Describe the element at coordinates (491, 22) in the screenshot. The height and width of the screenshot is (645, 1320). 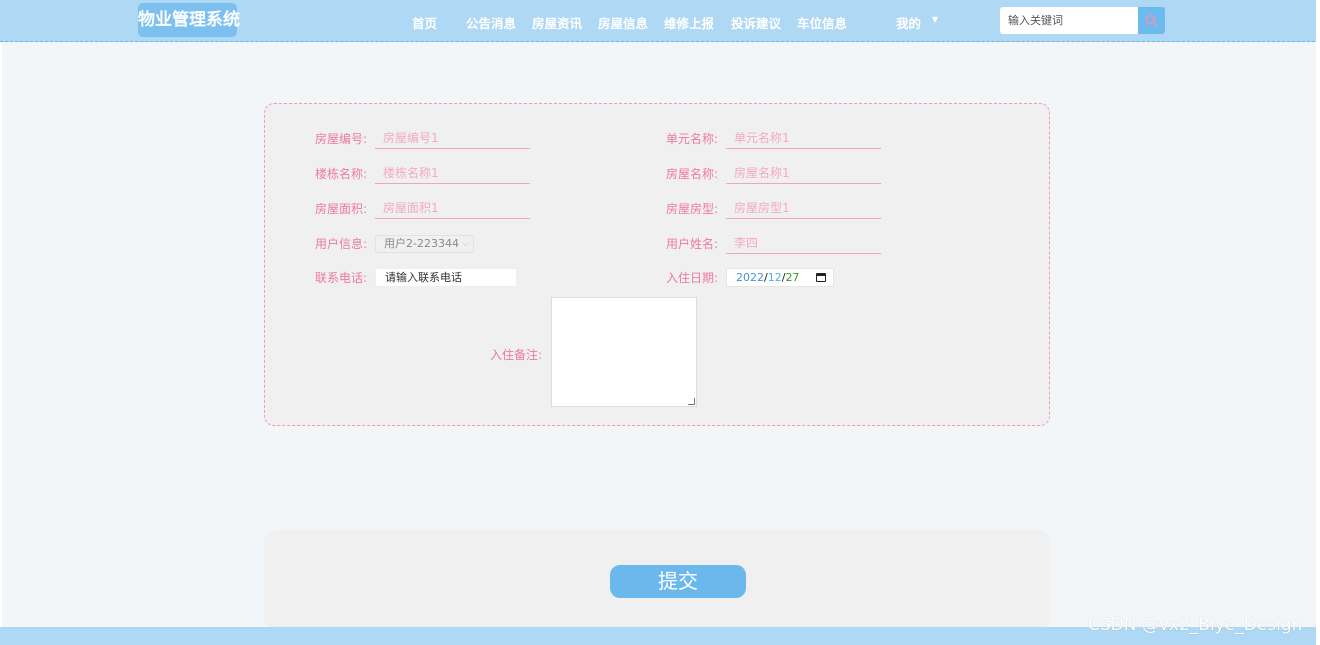
I see `nav-announcements: 公告消息` at that location.